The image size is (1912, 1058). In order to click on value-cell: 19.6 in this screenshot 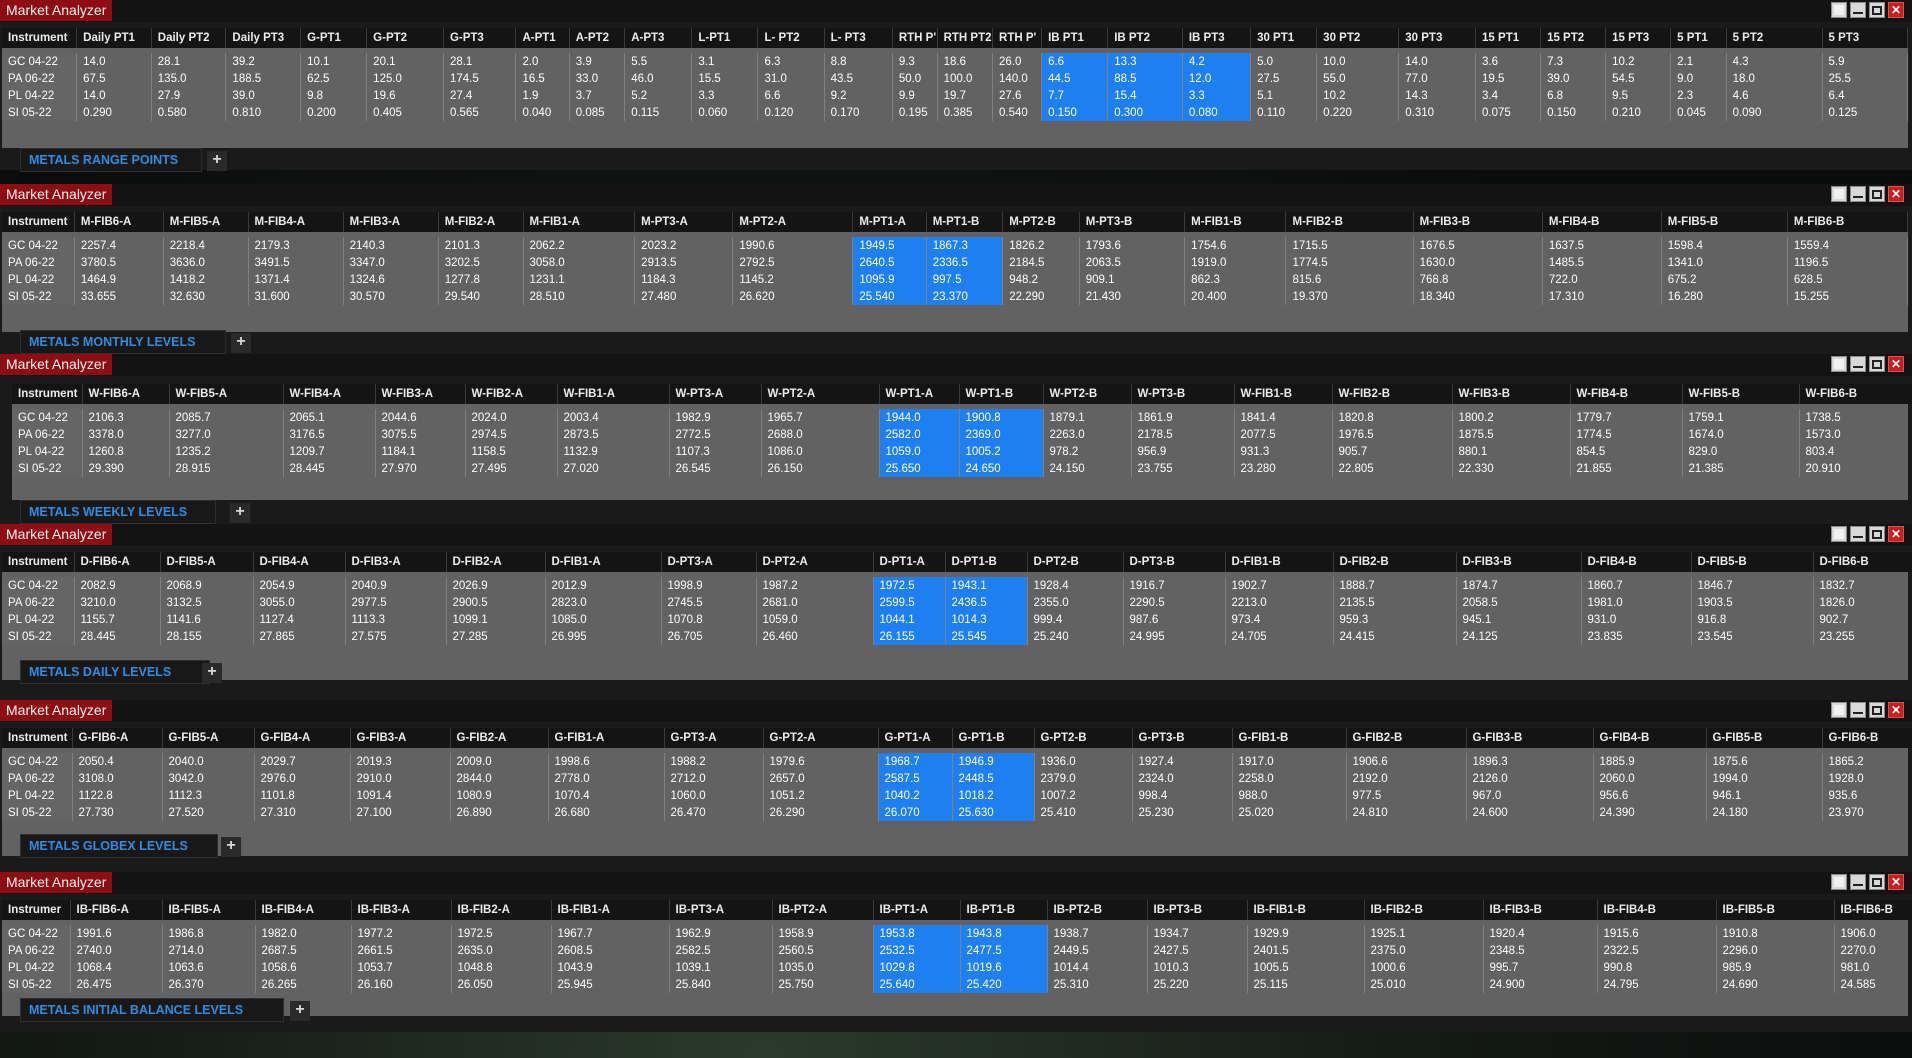, I will do `click(405, 95)`.